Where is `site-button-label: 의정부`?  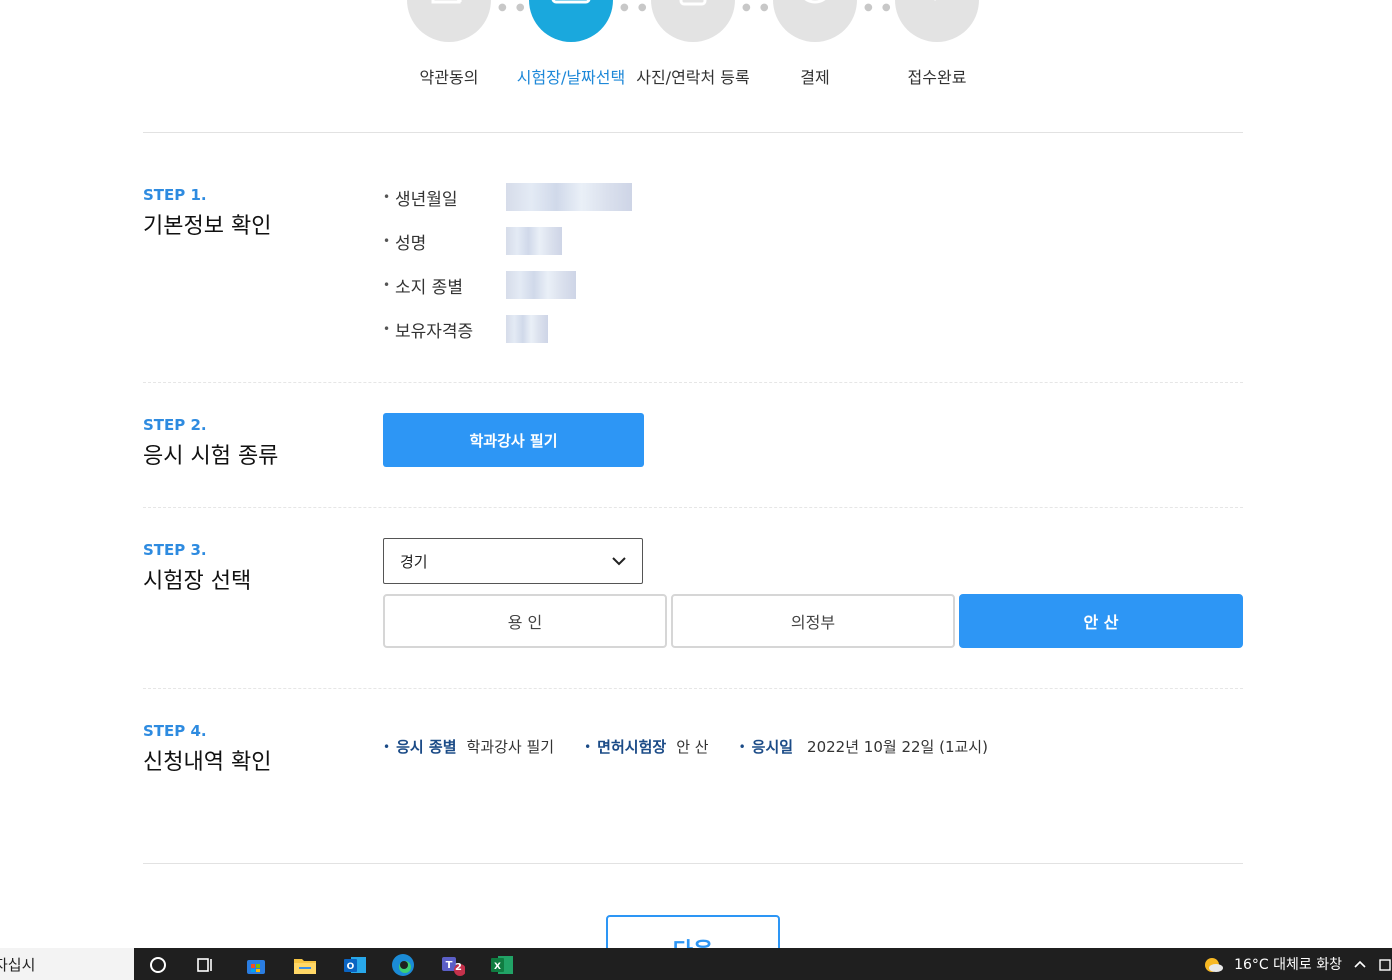
site-button-label: 의정부 is located at coordinates (813, 622).